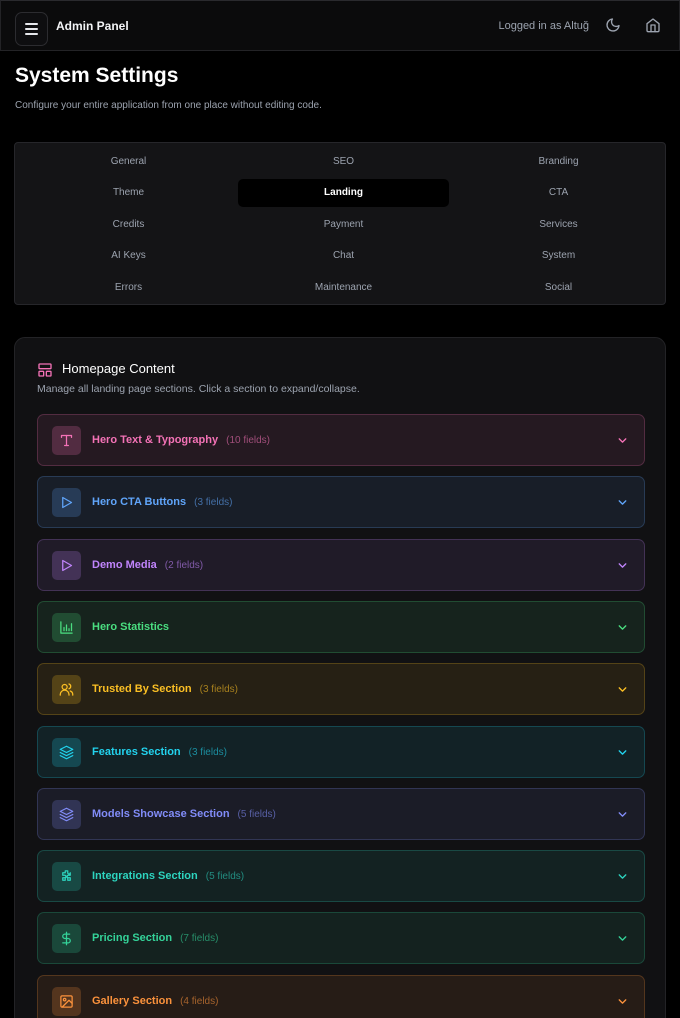  I want to click on image-icon, so click(66, 1001).